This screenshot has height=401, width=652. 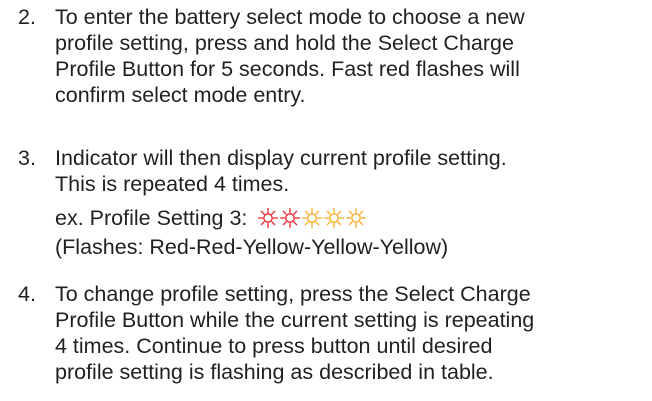 What do you see at coordinates (27, 294) in the screenshot?
I see `step-number: 4.` at bounding box center [27, 294].